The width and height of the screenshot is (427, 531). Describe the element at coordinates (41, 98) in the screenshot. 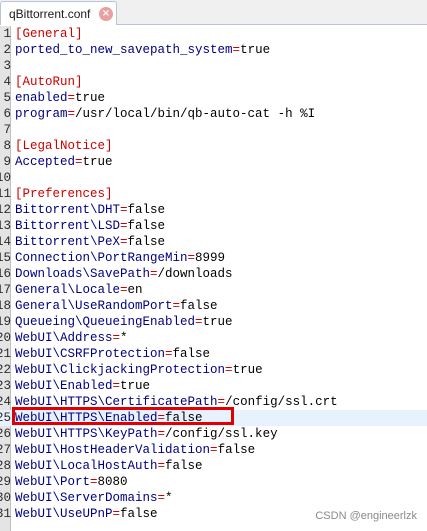

I see `config-key: enabled` at that location.